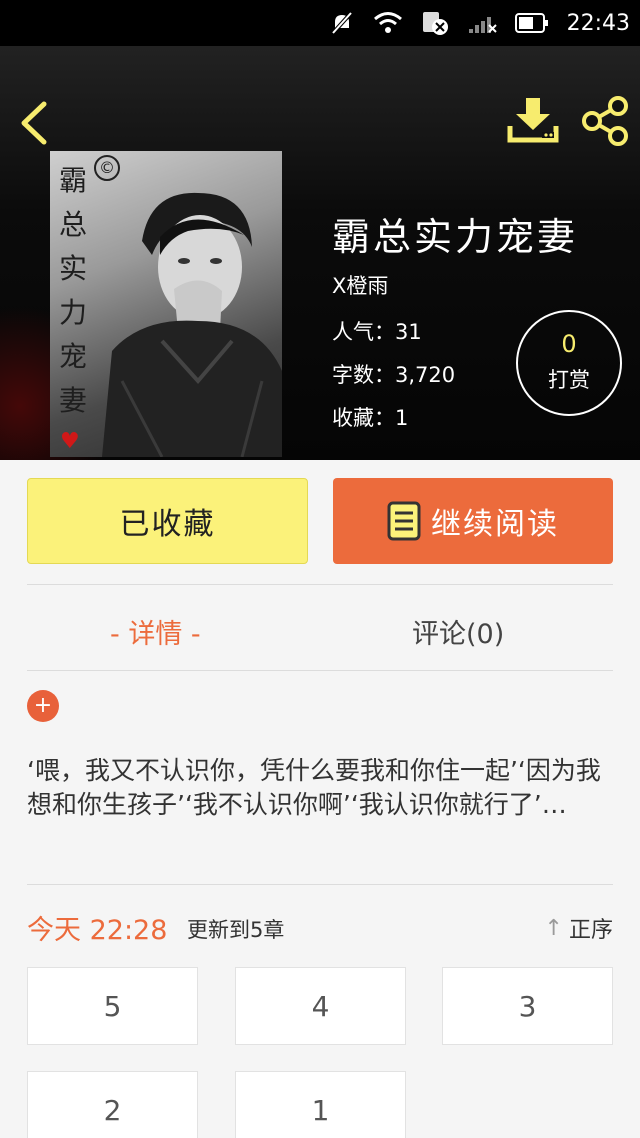 The width and height of the screenshot is (640, 1138). I want to click on tip-button: 0 打赏, so click(569, 363).